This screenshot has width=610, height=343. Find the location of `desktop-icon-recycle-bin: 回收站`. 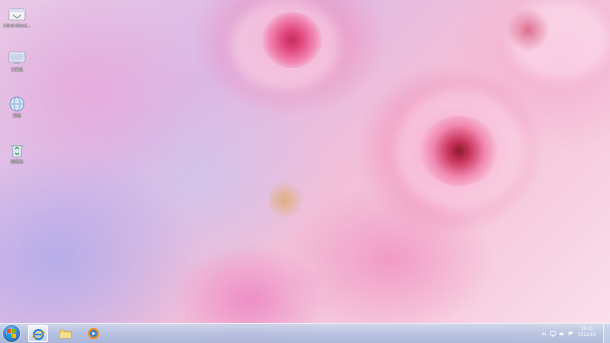

desktop-icon-recycle-bin: 回收站 is located at coordinates (17, 153).